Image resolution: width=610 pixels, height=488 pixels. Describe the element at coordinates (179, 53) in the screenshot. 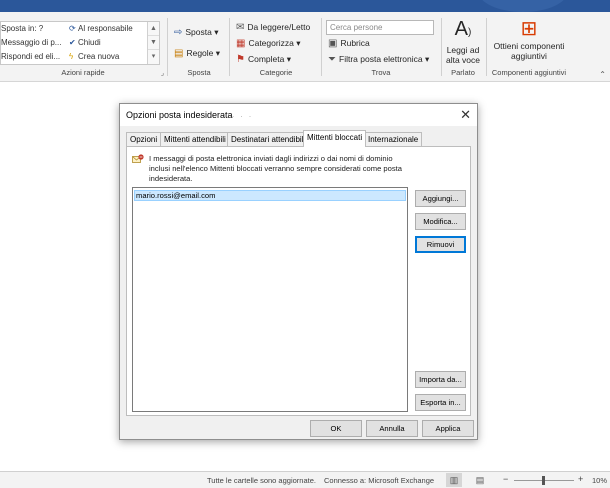

I see `rules-icon: ▤` at that location.